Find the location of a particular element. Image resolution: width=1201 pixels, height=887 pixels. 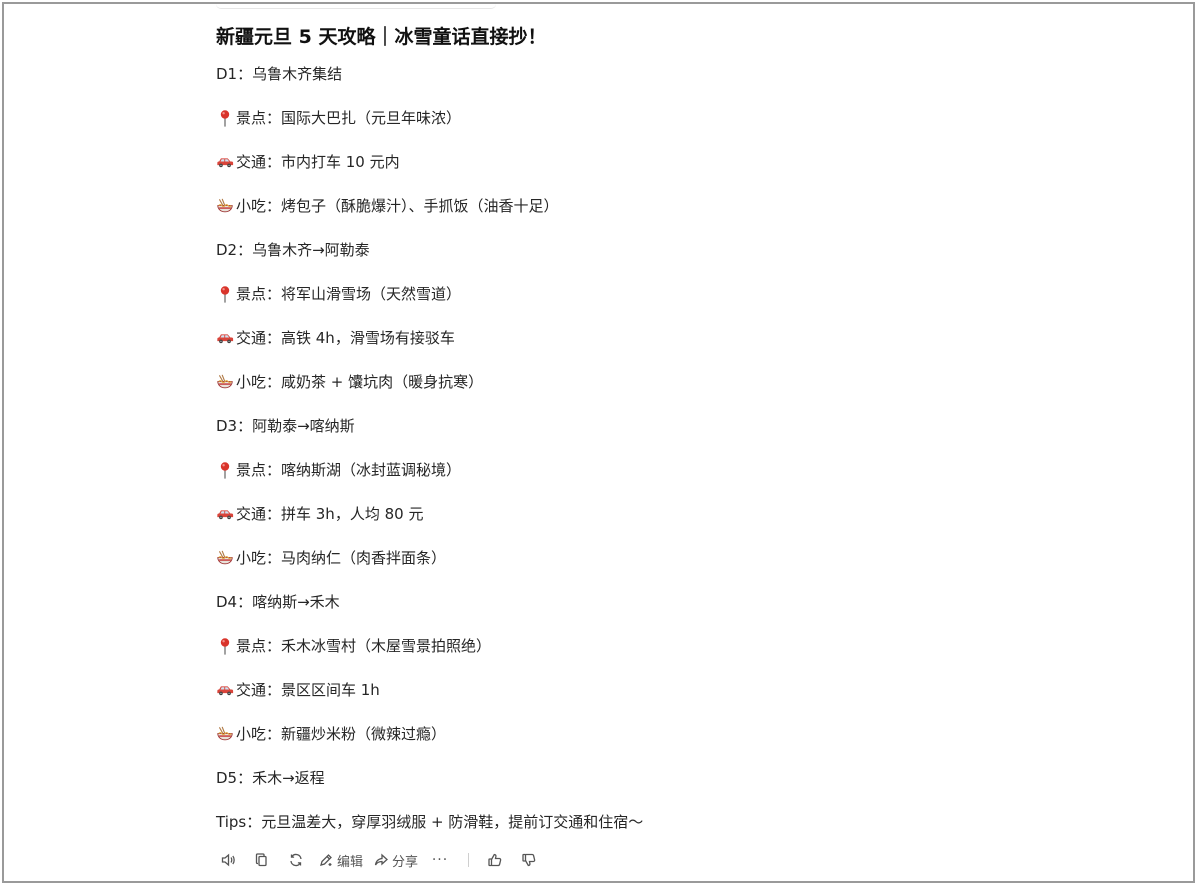

thumbs-down-icon is located at coordinates (529, 860).